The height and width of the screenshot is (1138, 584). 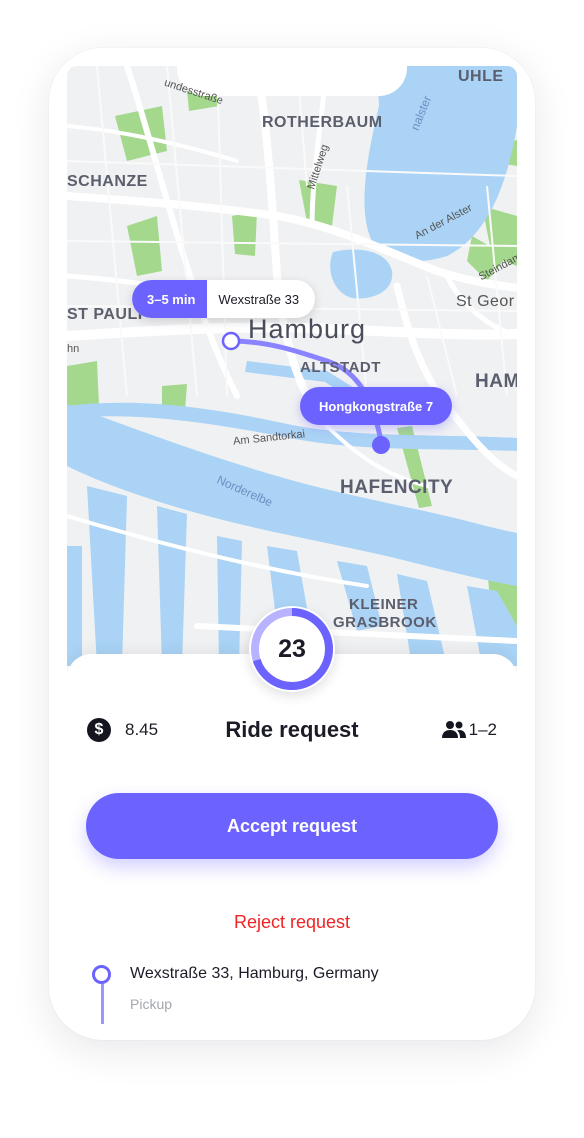 I want to click on ride-info-row: Ride request $ 8.45 1–2, so click(x=292, y=730).